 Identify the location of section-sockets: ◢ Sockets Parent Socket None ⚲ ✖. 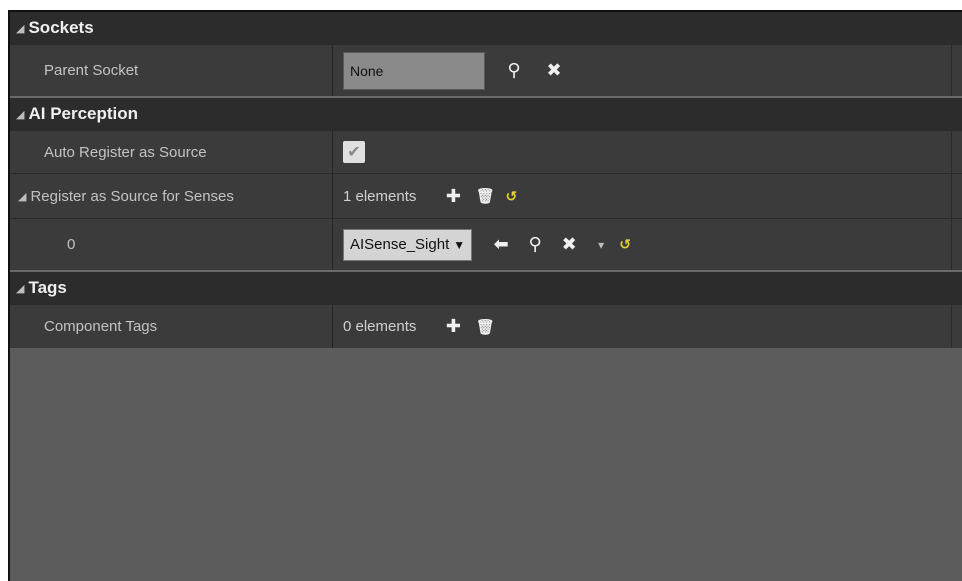
(486, 54).